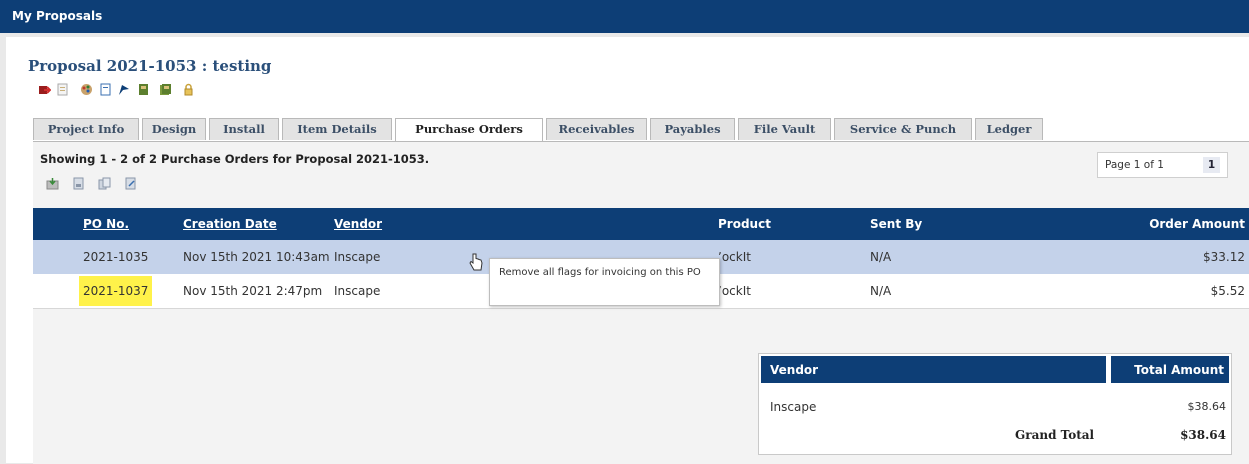 The width and height of the screenshot is (1249, 464). Describe the element at coordinates (624, 16) in the screenshot. I see `top-bar: My Proposals` at that location.